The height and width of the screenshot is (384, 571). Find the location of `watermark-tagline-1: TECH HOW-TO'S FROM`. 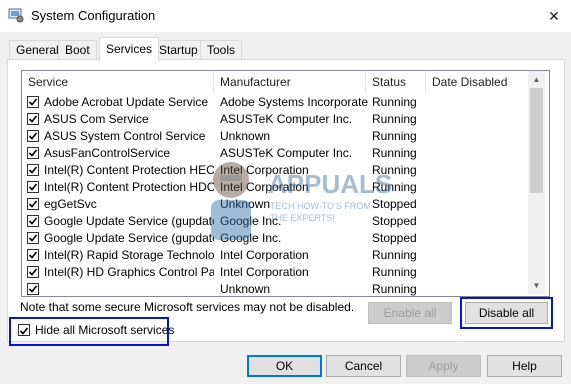

watermark-tagline-1: TECH HOW-TO'S FROM is located at coordinates (320, 206).